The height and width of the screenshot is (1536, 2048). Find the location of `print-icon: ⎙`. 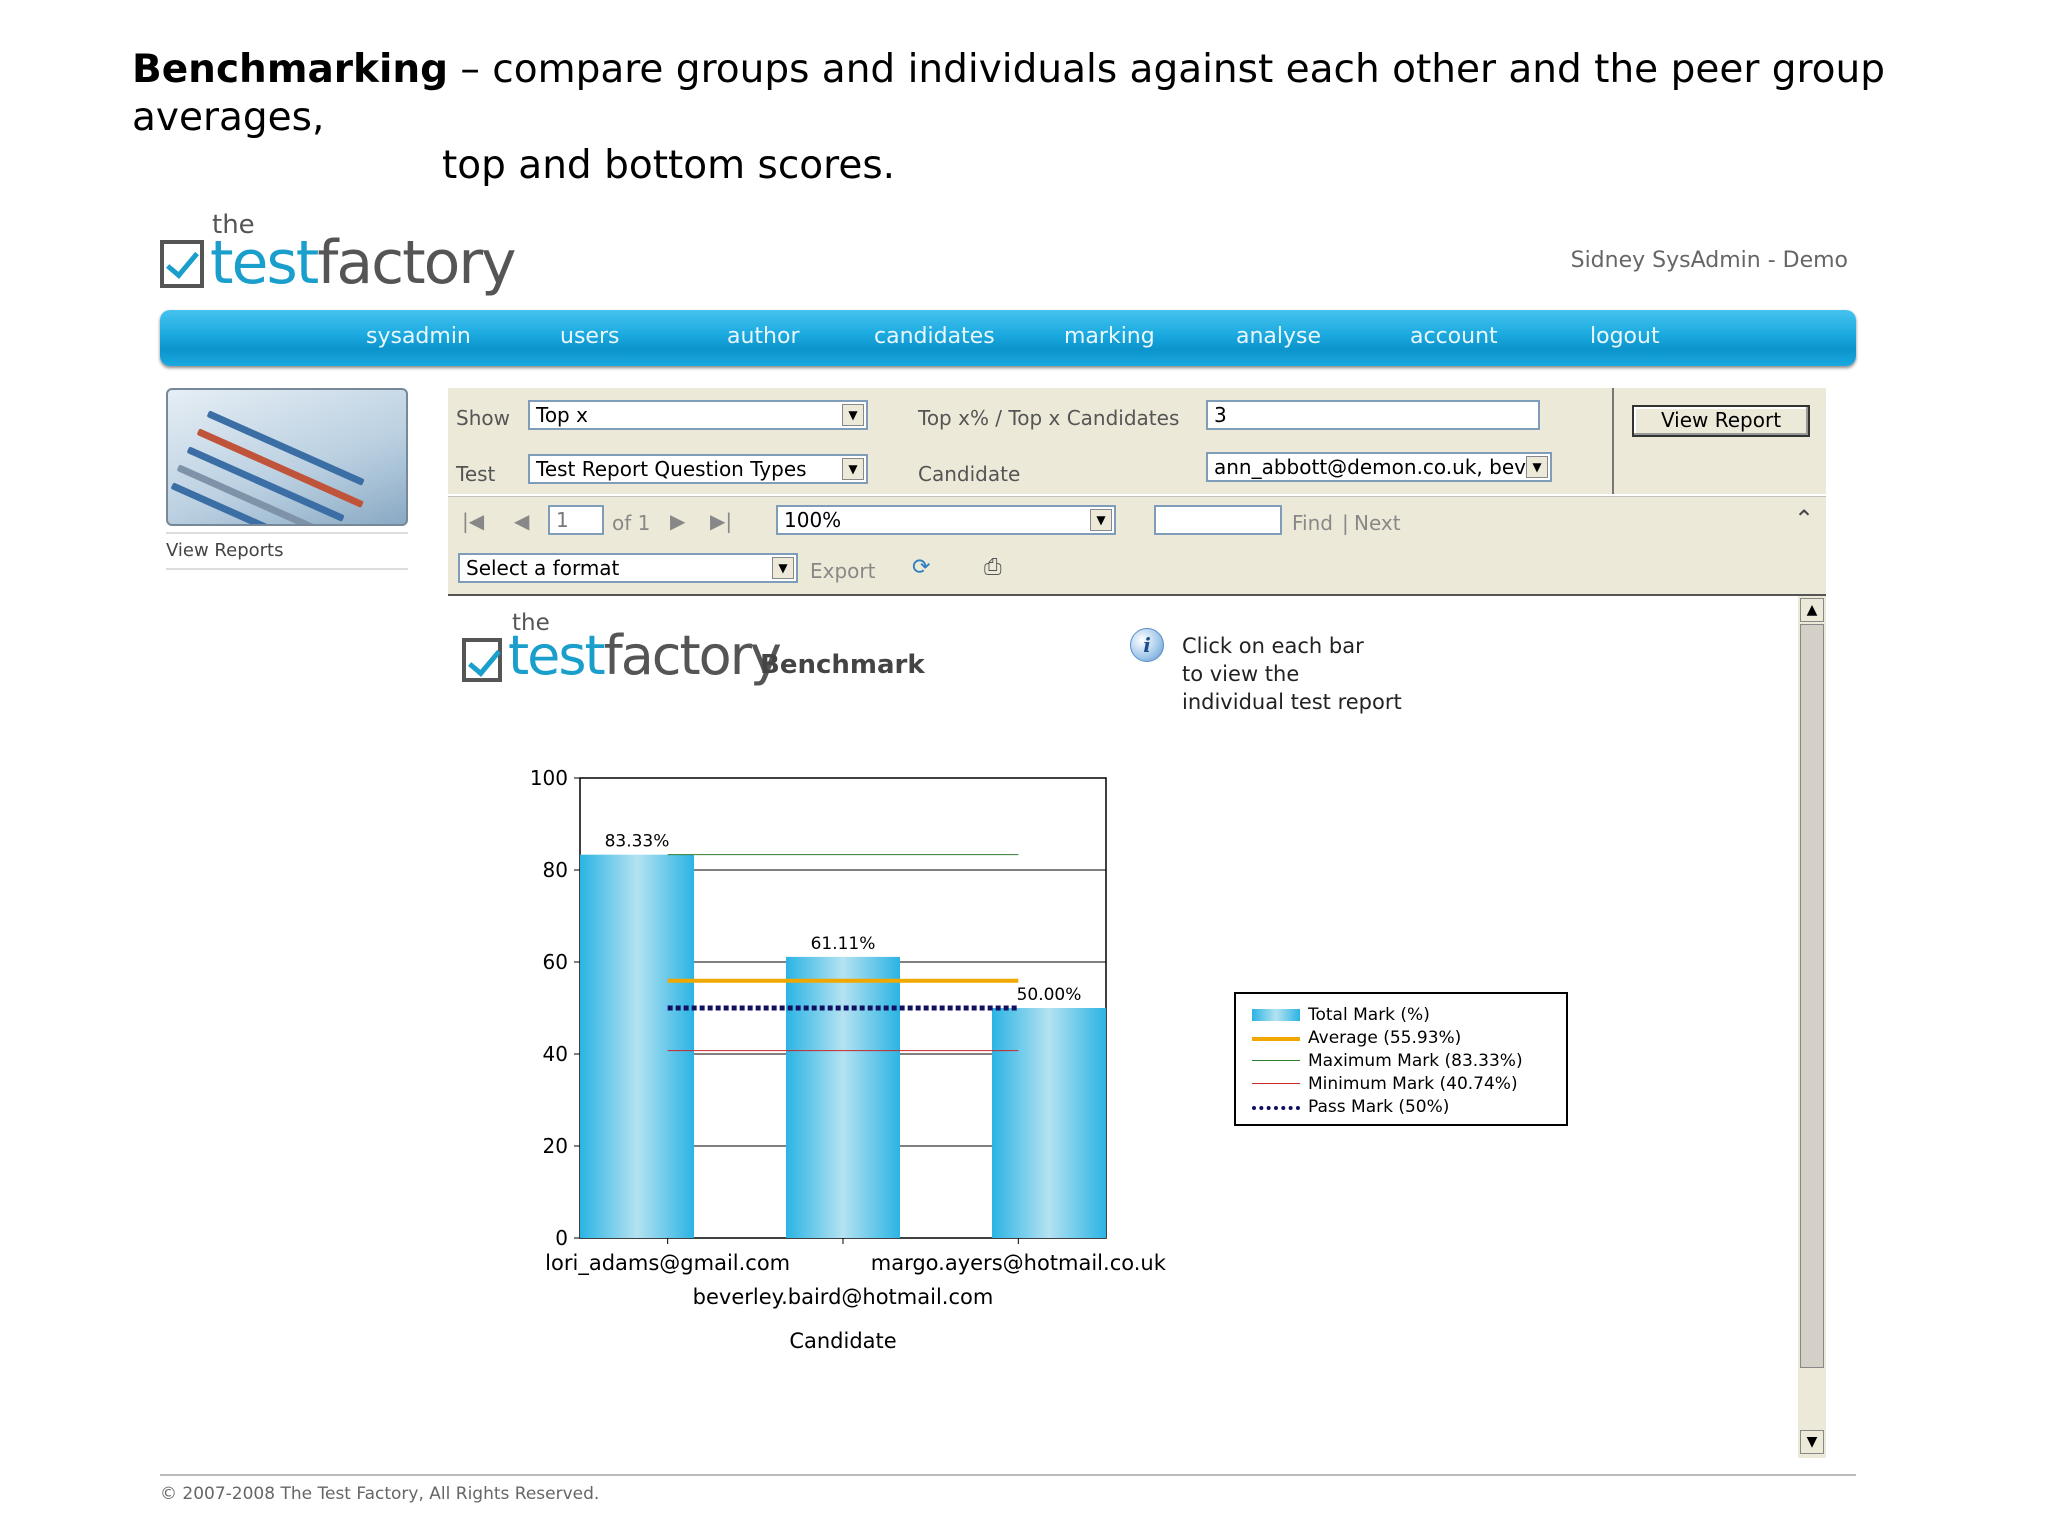

print-icon: ⎙ is located at coordinates (993, 567).